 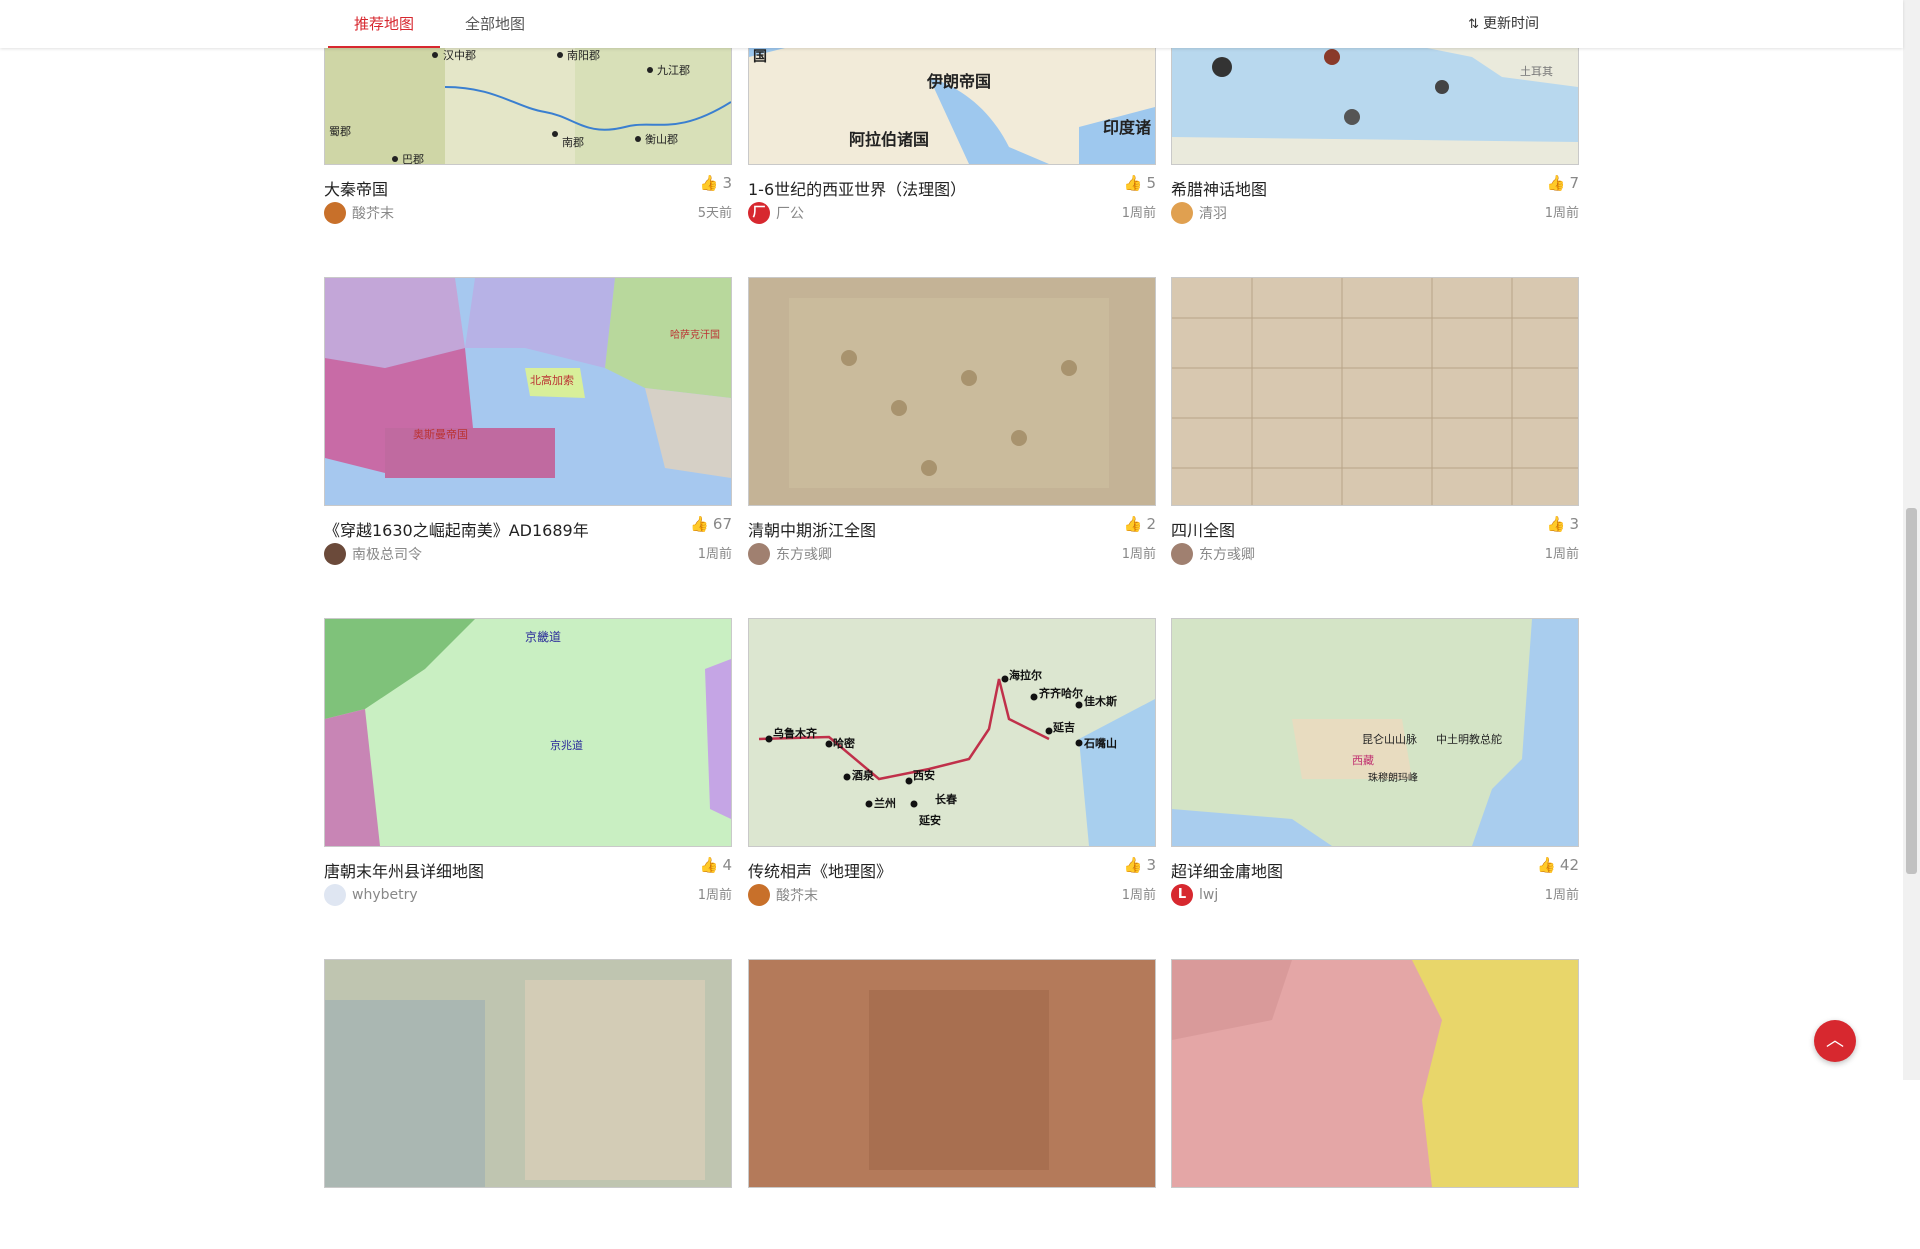 What do you see at coordinates (790, 214) in the screenshot?
I see `author-name: 厂公` at bounding box center [790, 214].